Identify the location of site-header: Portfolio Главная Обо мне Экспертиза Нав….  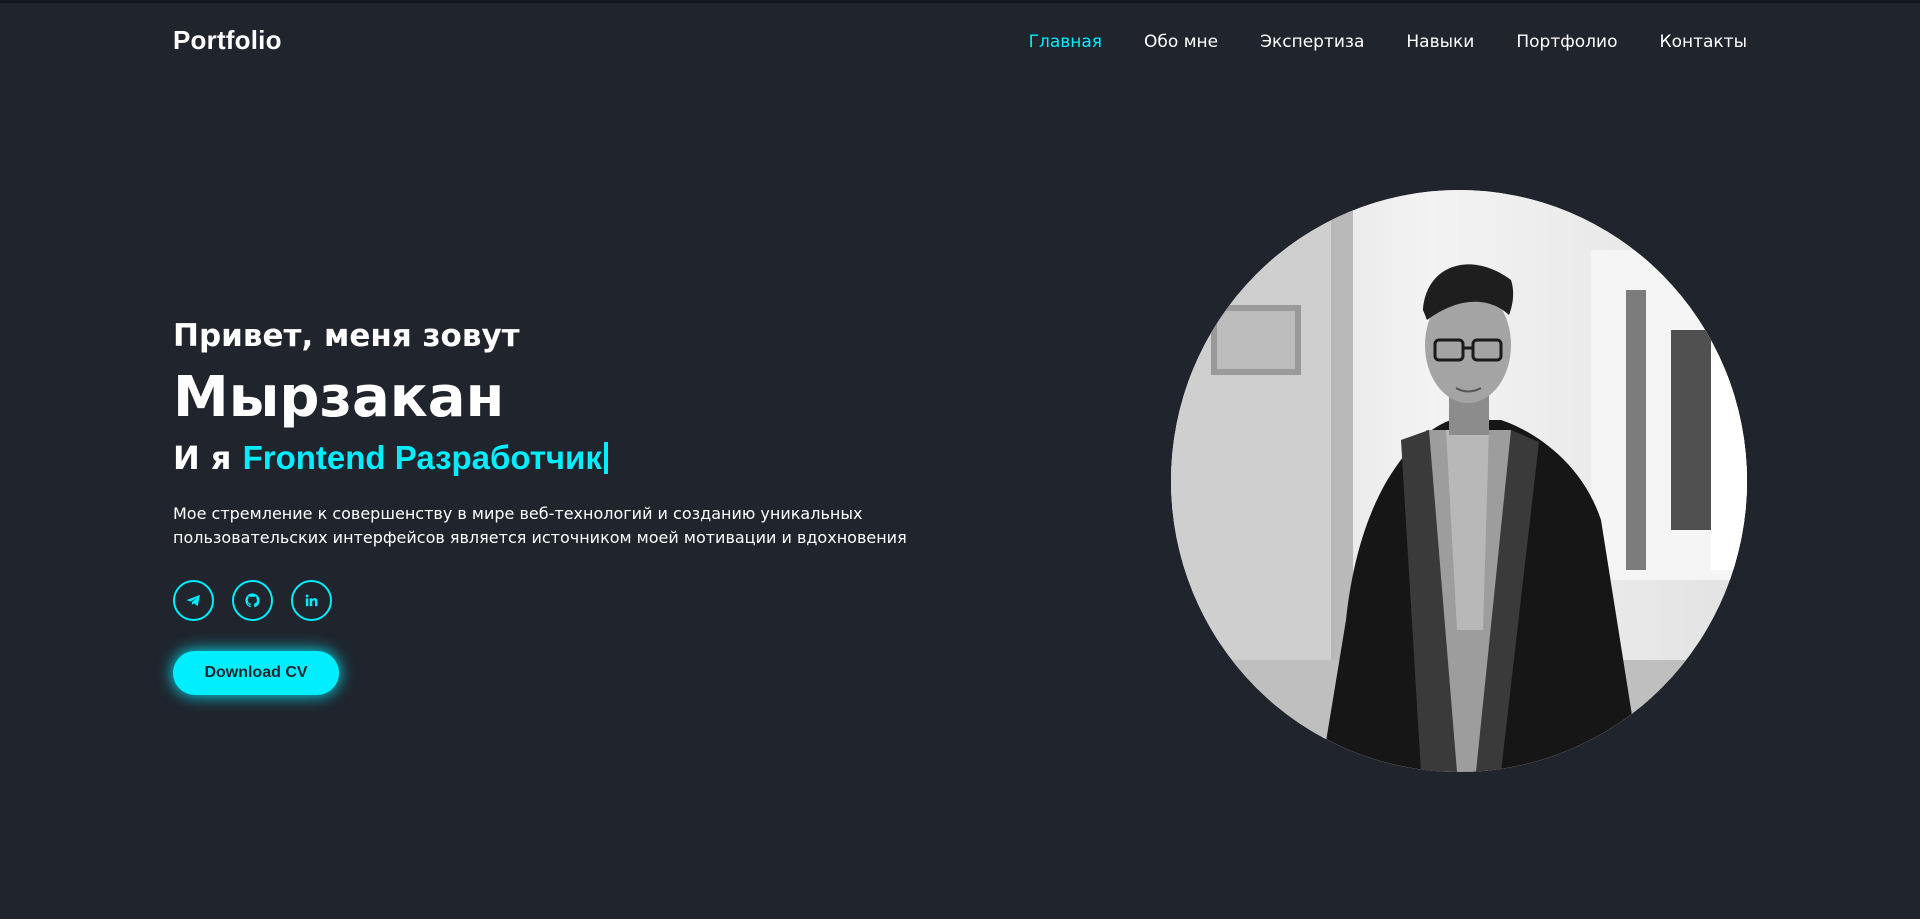
(960, 43).